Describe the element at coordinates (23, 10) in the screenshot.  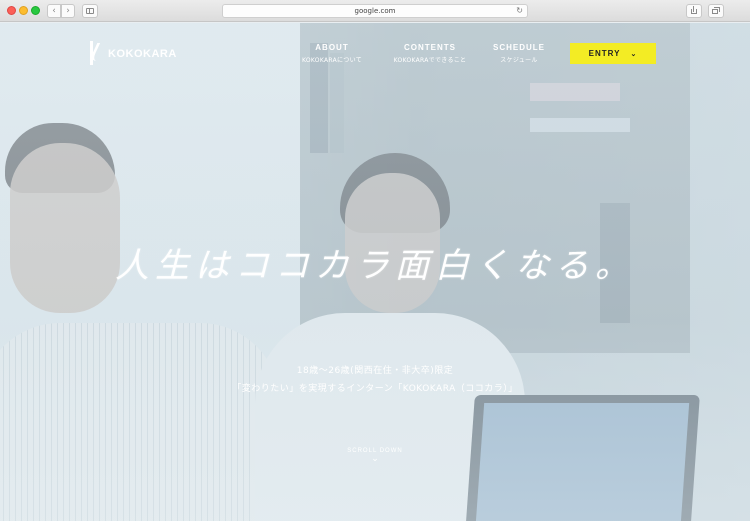
I see `minimize-window-button` at that location.